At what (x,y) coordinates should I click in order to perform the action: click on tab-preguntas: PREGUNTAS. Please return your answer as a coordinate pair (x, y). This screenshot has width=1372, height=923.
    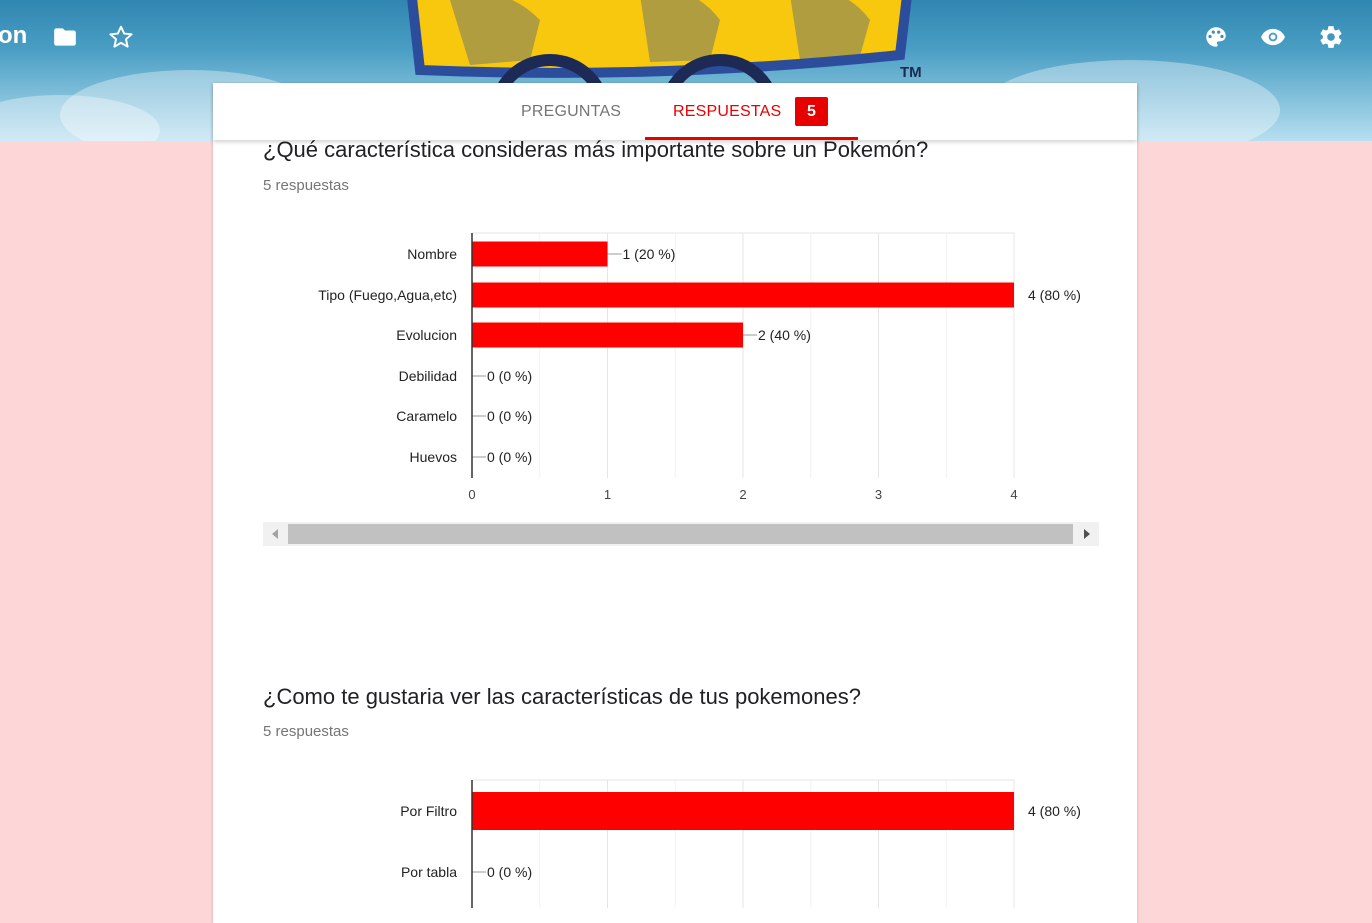
    Looking at the image, I should click on (571, 112).